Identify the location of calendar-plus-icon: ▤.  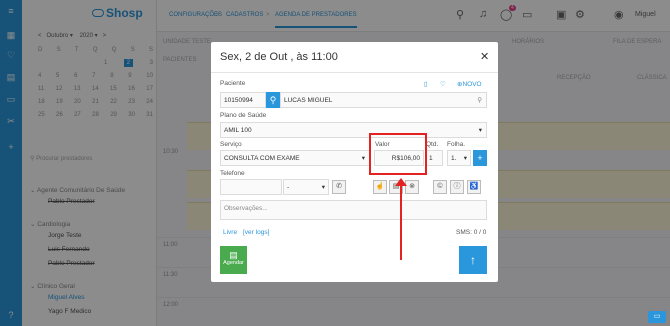
(233, 255).